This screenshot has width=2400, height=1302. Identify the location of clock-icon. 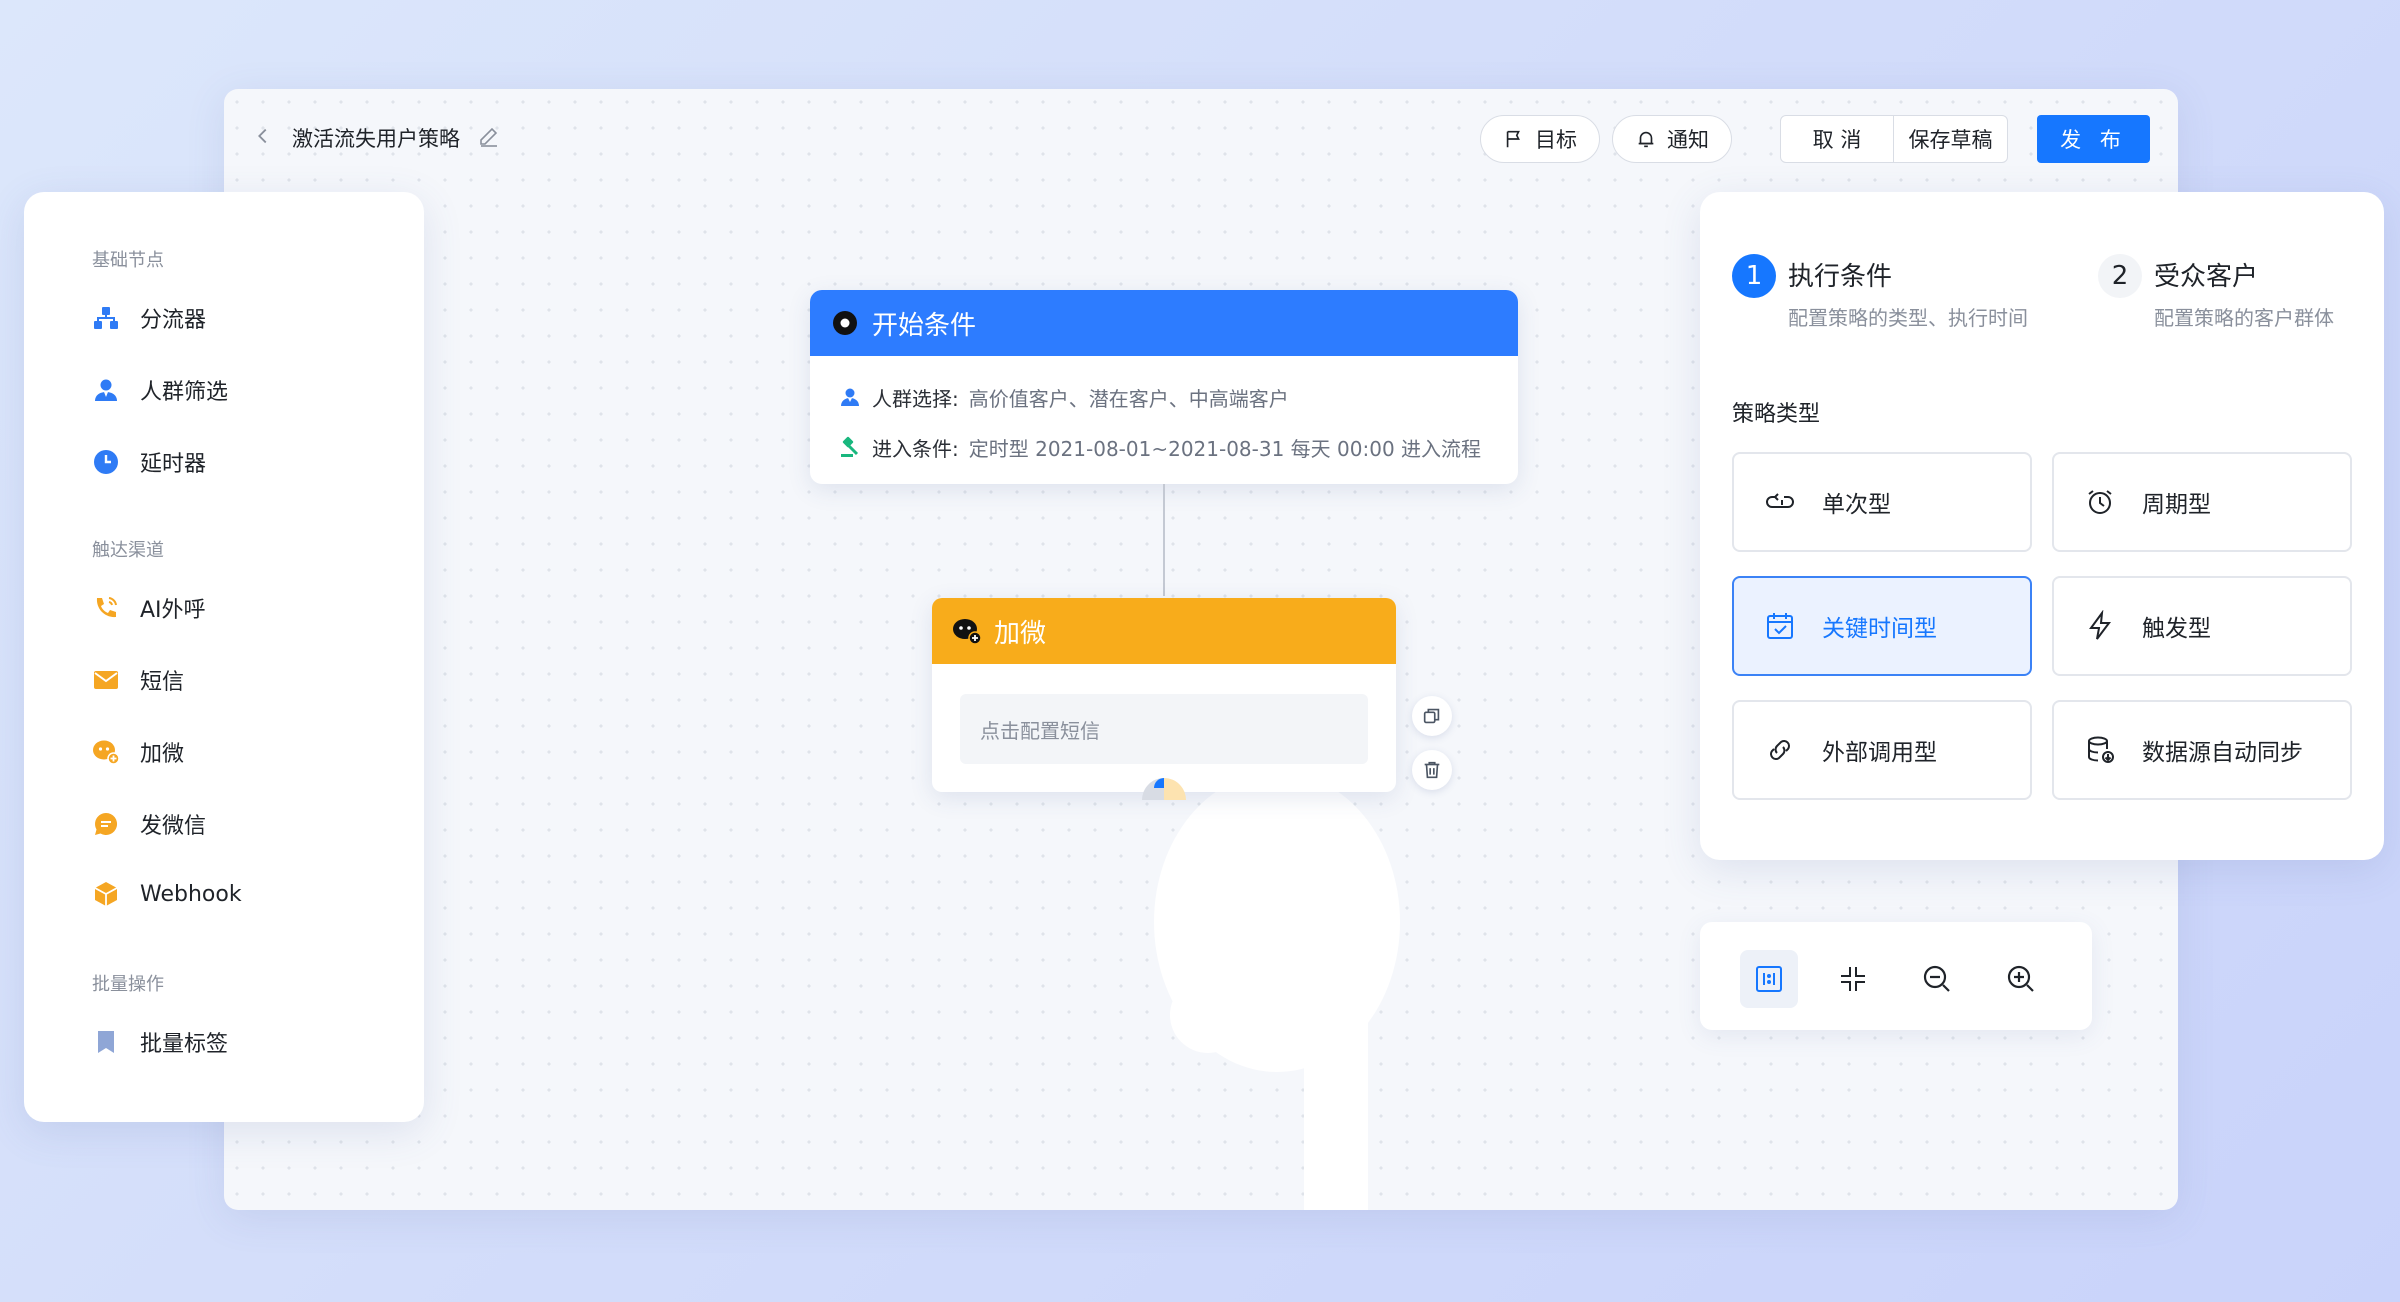
(106, 462).